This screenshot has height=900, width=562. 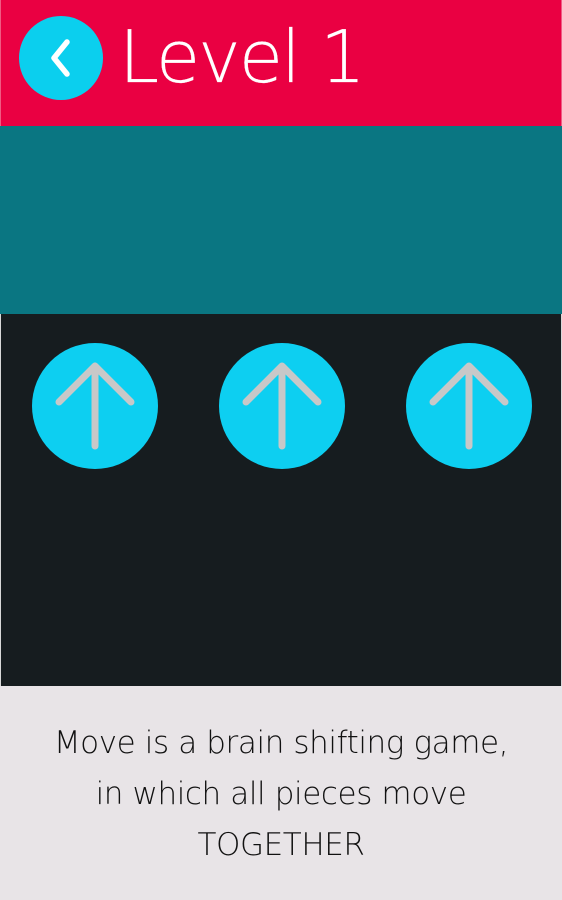 I want to click on chevron-left-icon, so click(x=60, y=58).